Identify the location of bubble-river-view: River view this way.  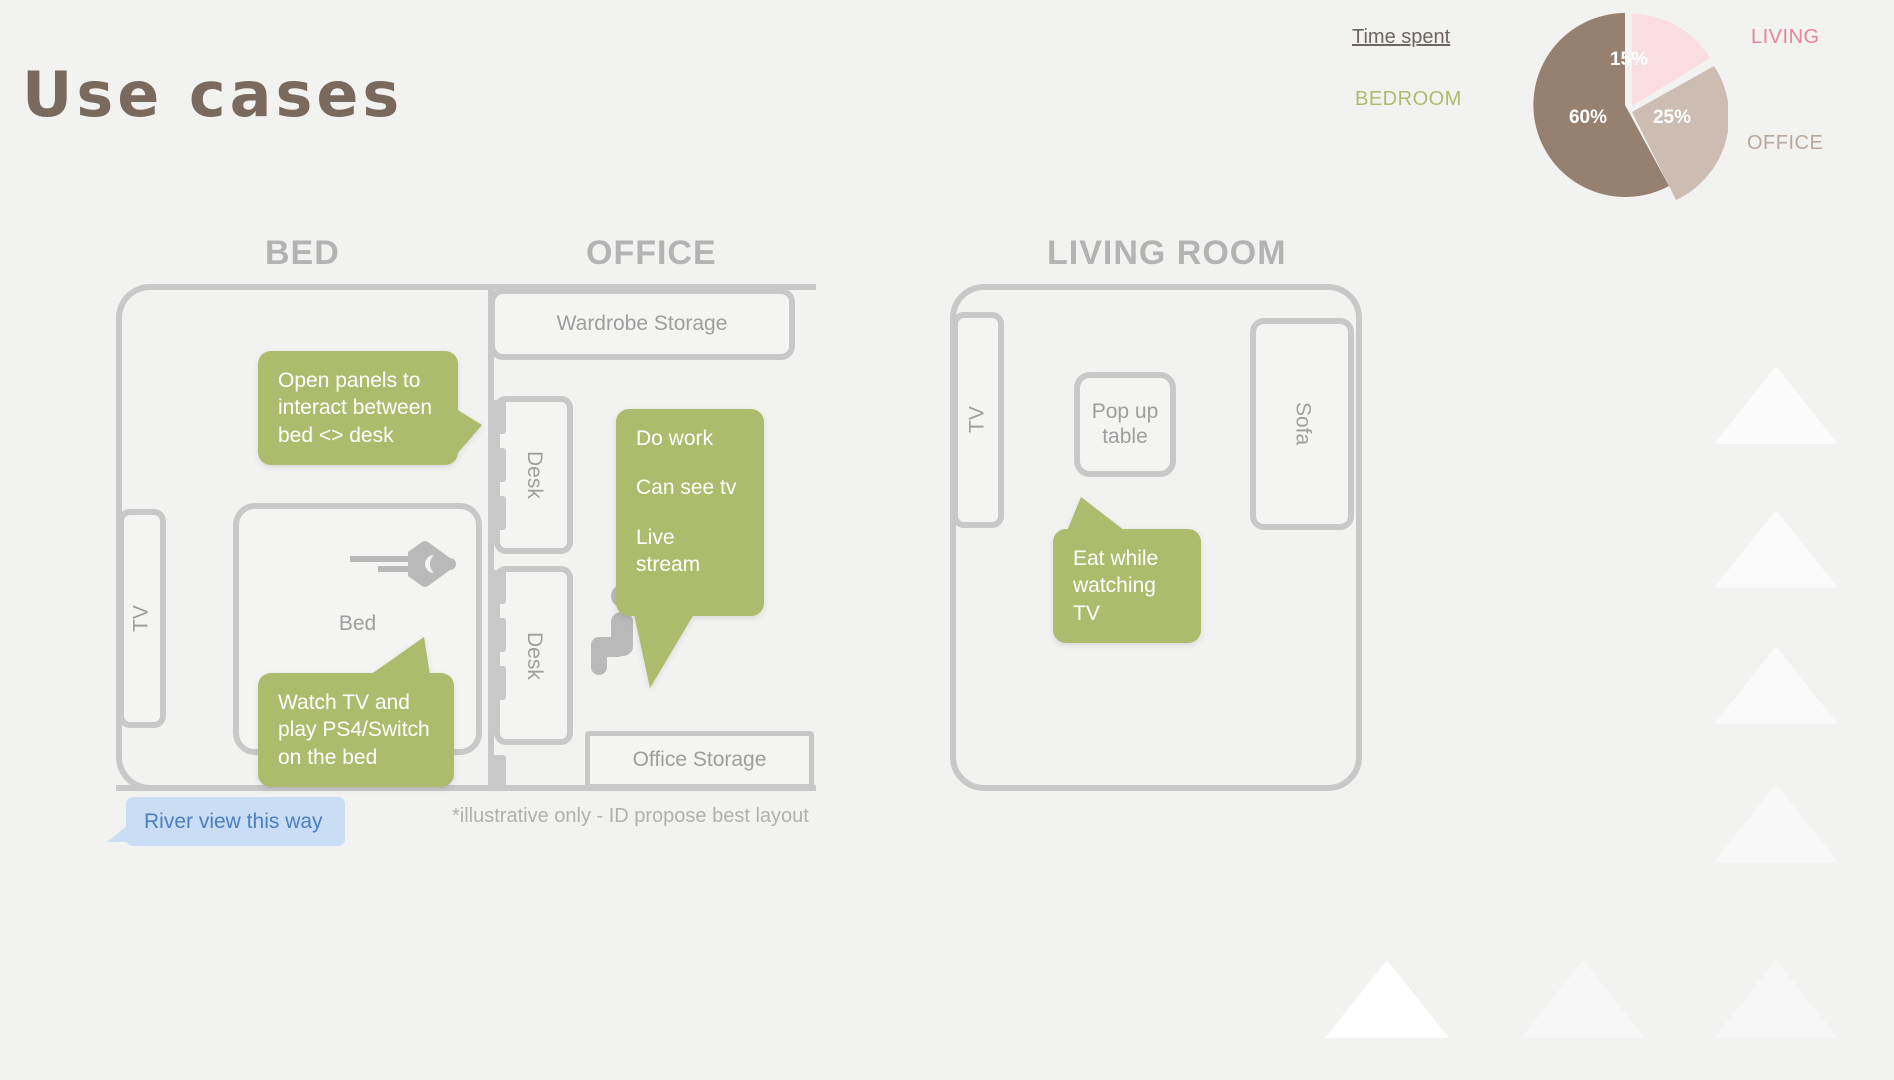
(226, 822).